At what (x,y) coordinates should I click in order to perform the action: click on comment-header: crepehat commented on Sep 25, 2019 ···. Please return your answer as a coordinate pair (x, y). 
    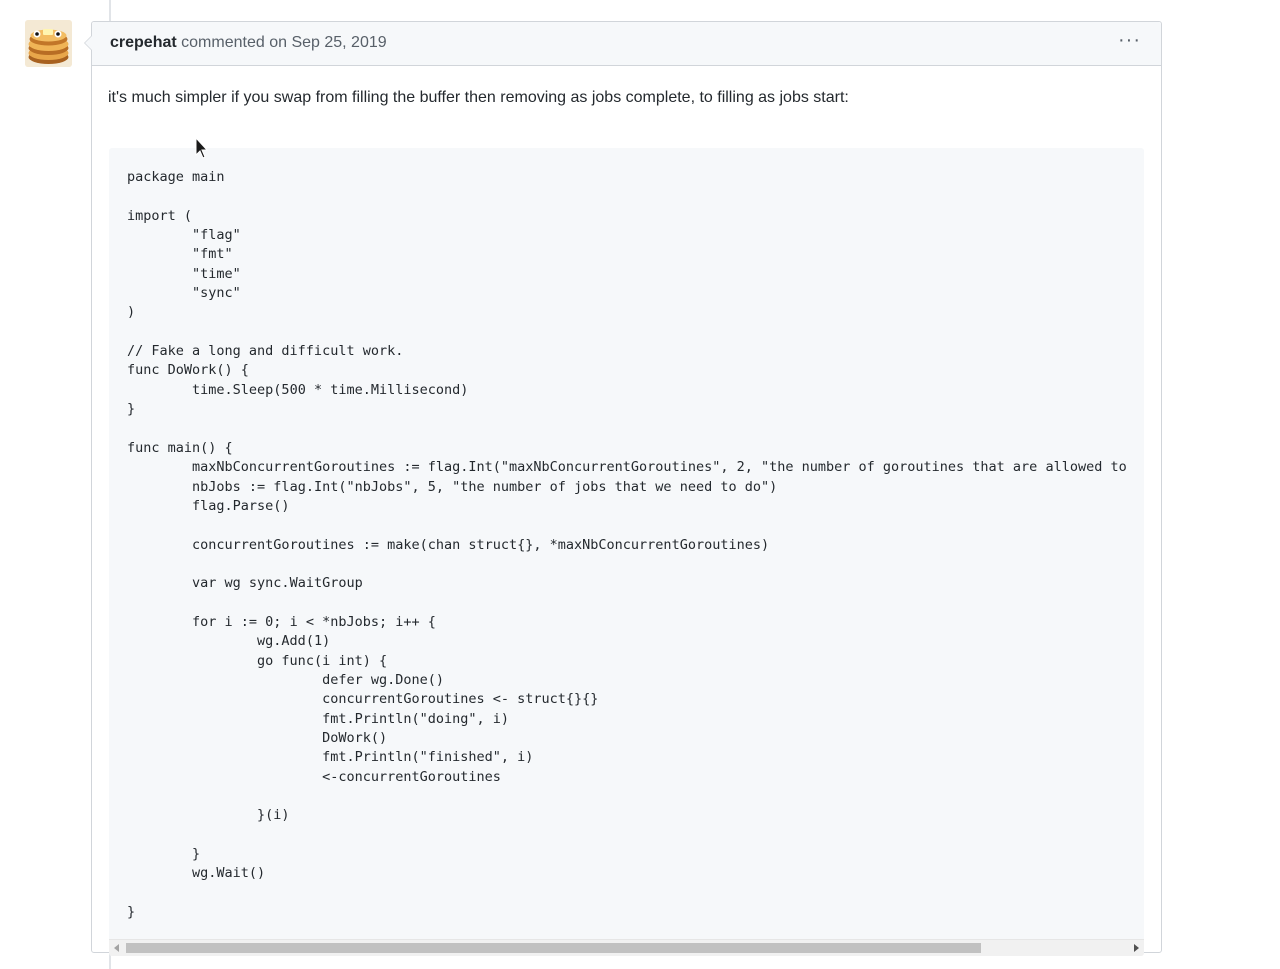
    Looking at the image, I should click on (622, 44).